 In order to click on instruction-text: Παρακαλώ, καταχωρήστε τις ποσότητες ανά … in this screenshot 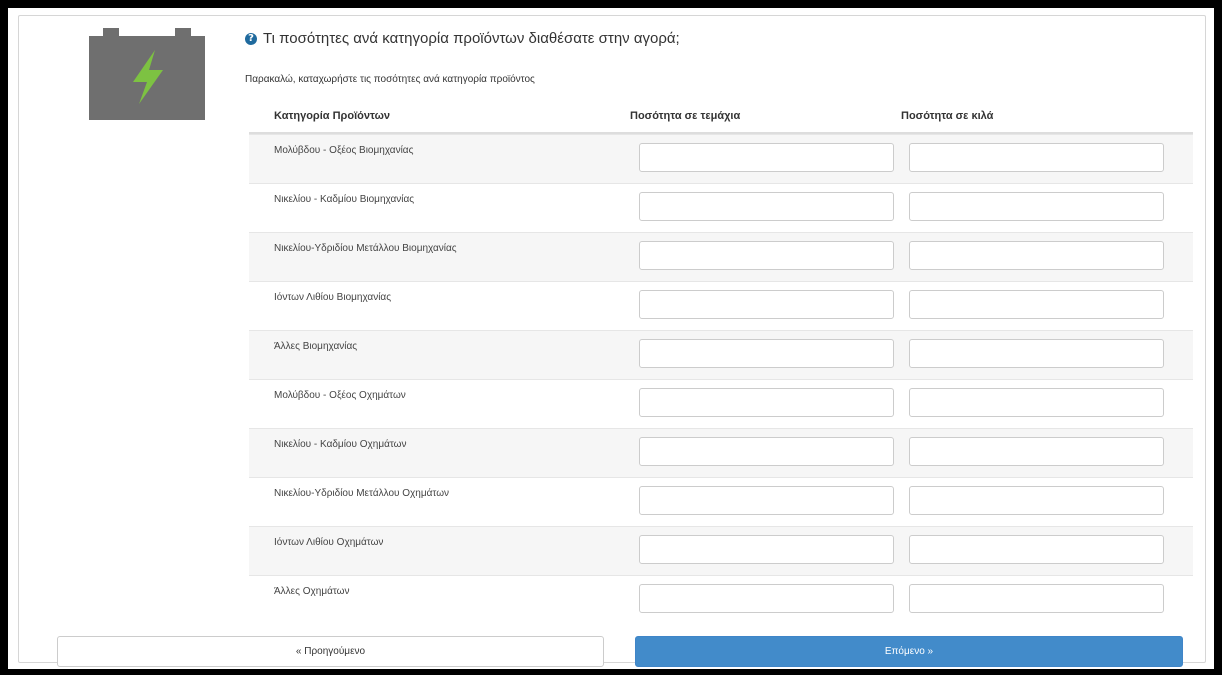, I will do `click(390, 79)`.